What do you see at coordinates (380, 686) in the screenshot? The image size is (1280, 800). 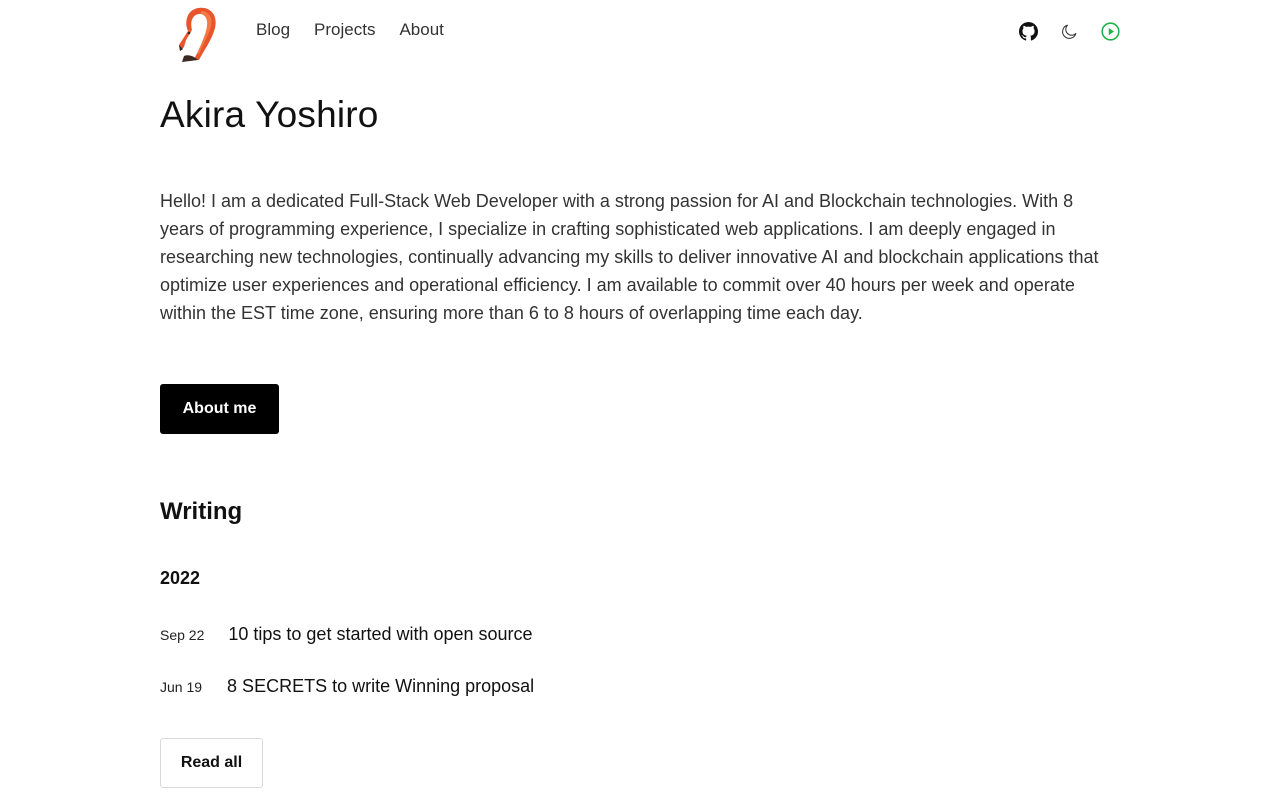 I see `post-title-link: 8 SECRETS to write Winning proposal` at bounding box center [380, 686].